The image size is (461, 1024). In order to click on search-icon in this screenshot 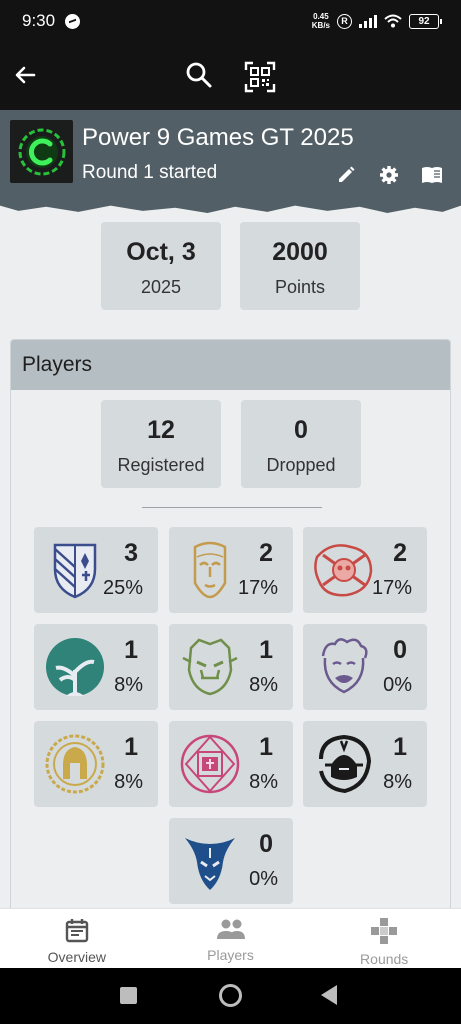, I will do `click(199, 75)`.